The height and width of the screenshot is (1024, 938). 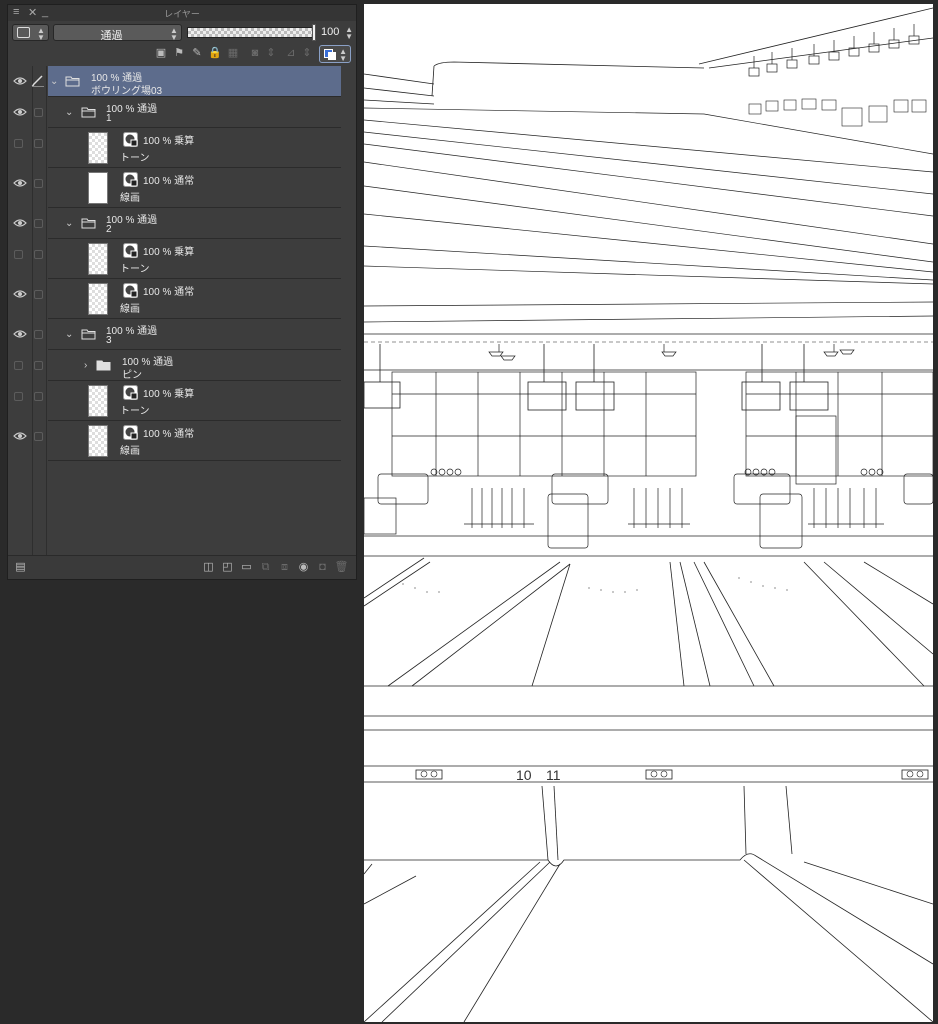 I want to click on layer-row-lineart-2: 100 % 通常 線画, so click(x=174, y=299).